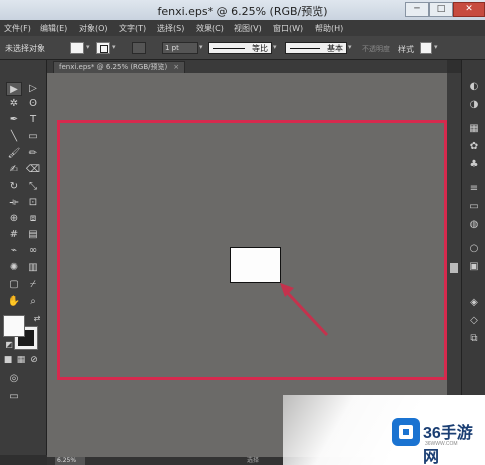  I want to click on paintbrush-tool-icon: 🖌, so click(14, 154).